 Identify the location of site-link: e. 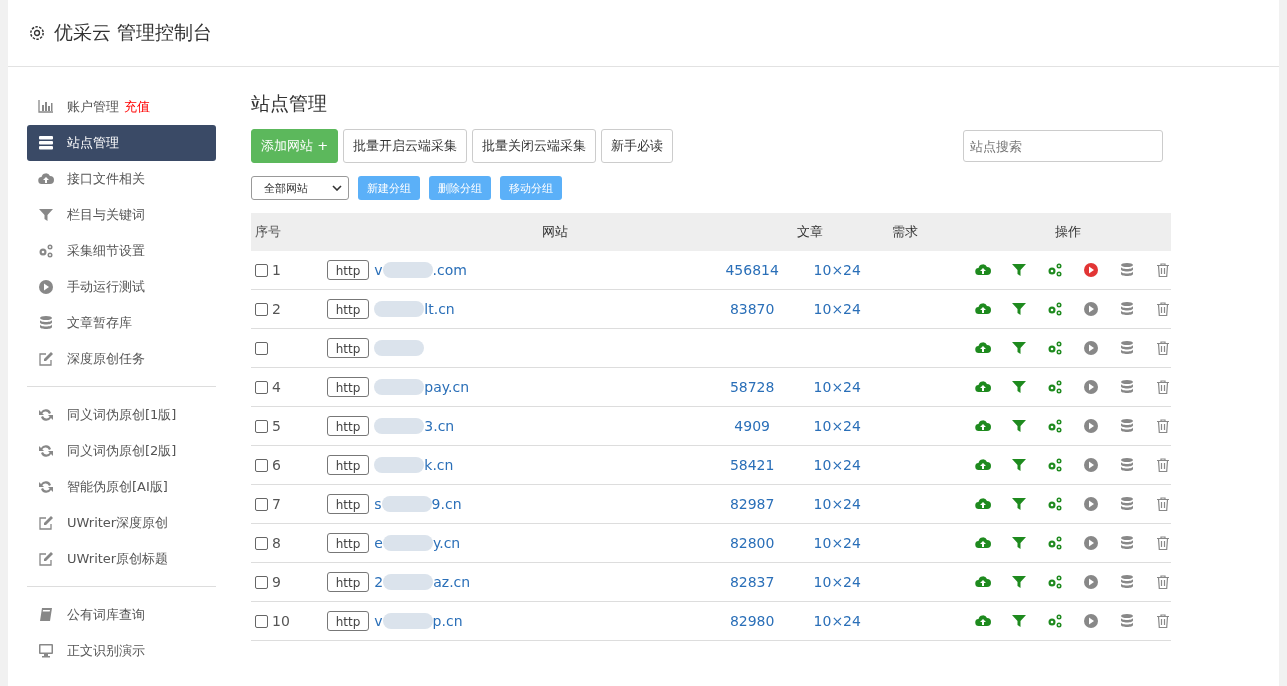
(378, 543).